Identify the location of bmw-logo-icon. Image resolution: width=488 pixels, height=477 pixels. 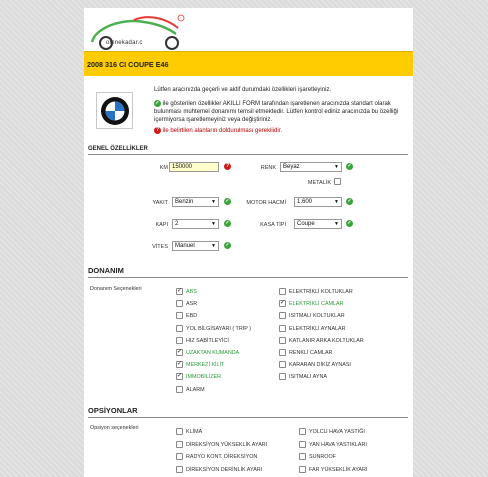
(114, 111).